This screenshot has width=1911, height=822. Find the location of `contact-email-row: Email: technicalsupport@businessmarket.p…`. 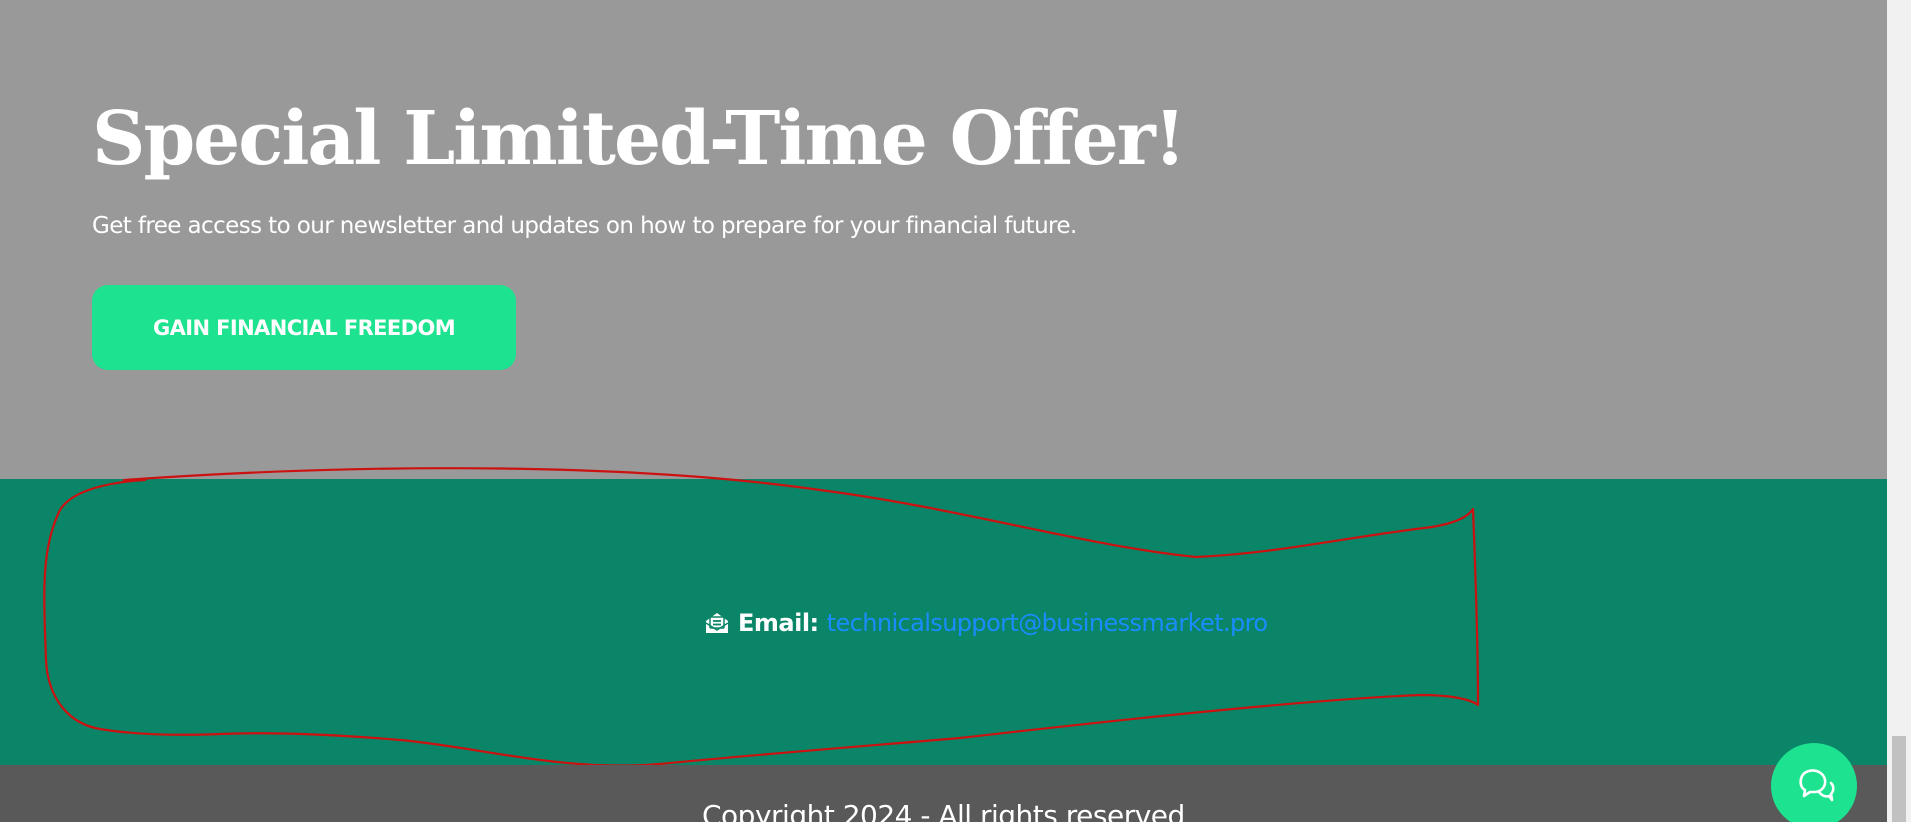

contact-email-row: Email: technicalsupport@businessmarket.p… is located at coordinates (986, 623).